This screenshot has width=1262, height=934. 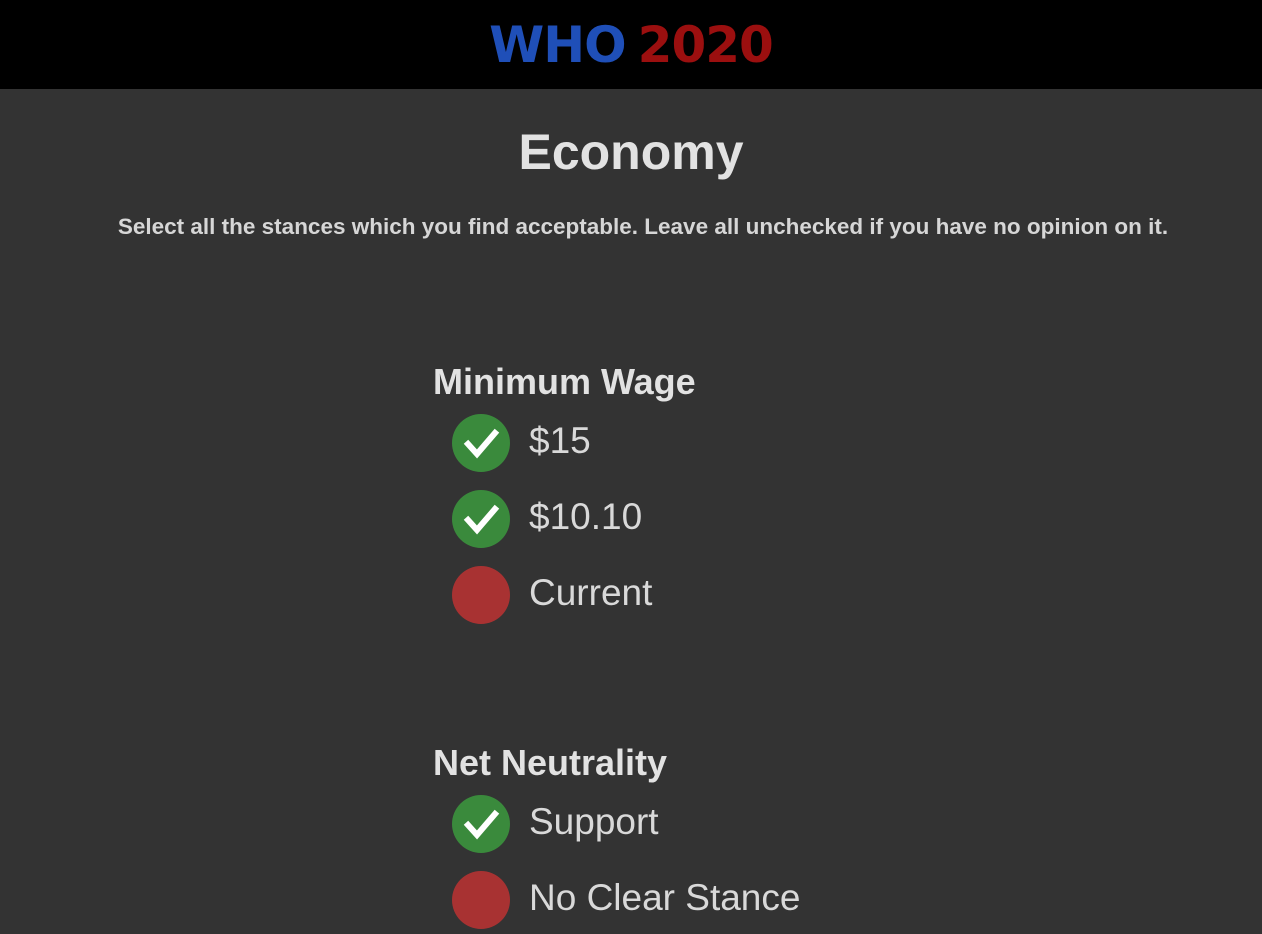 I want to click on option-label: $10.10, so click(x=586, y=516).